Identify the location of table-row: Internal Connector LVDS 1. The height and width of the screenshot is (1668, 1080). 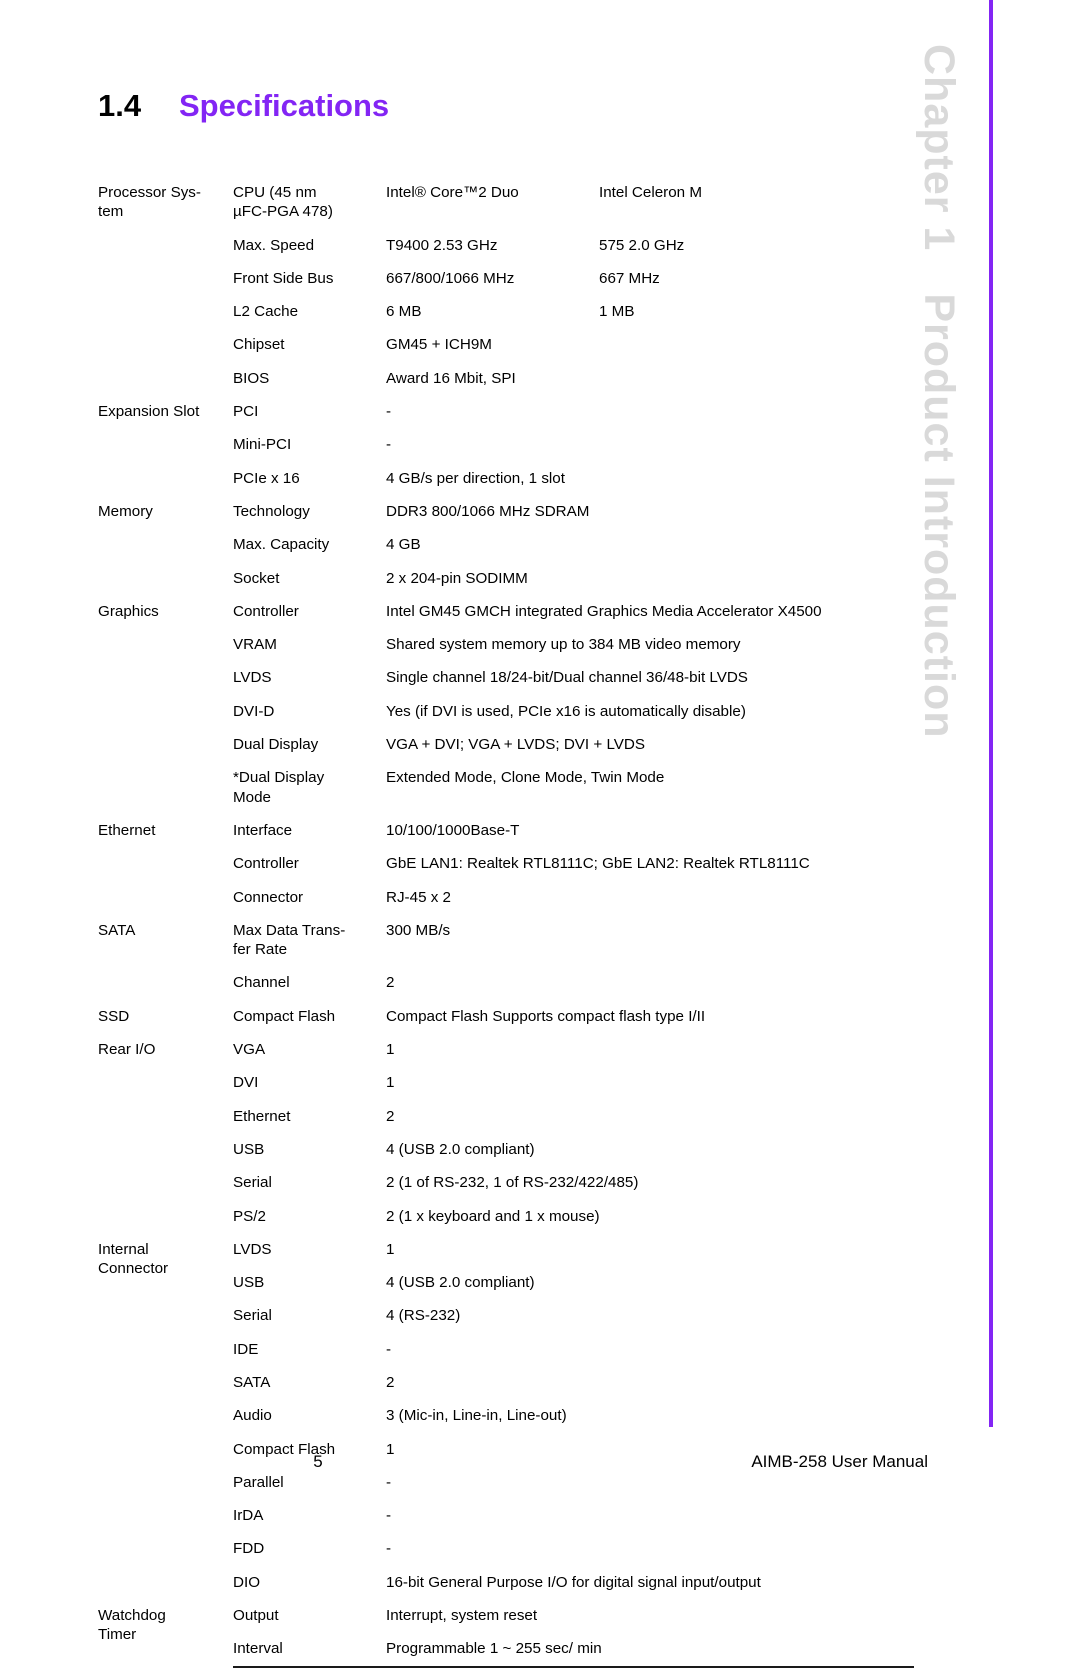
(506, 1255).